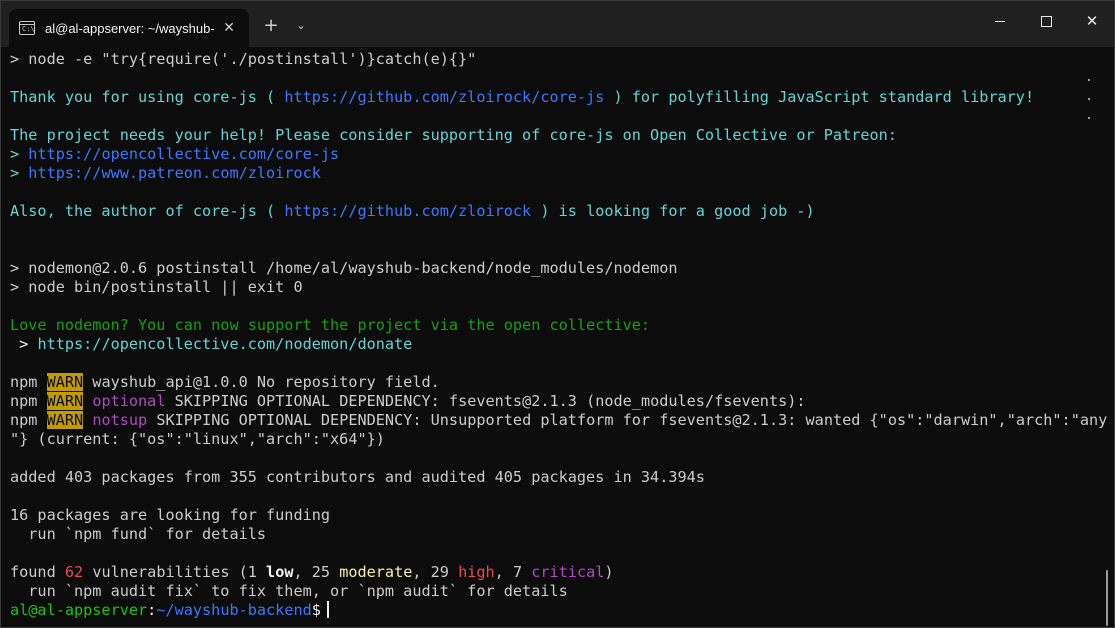 The height and width of the screenshot is (628, 1115). What do you see at coordinates (567, 572) in the screenshot?
I see `terminal-text: critical` at bounding box center [567, 572].